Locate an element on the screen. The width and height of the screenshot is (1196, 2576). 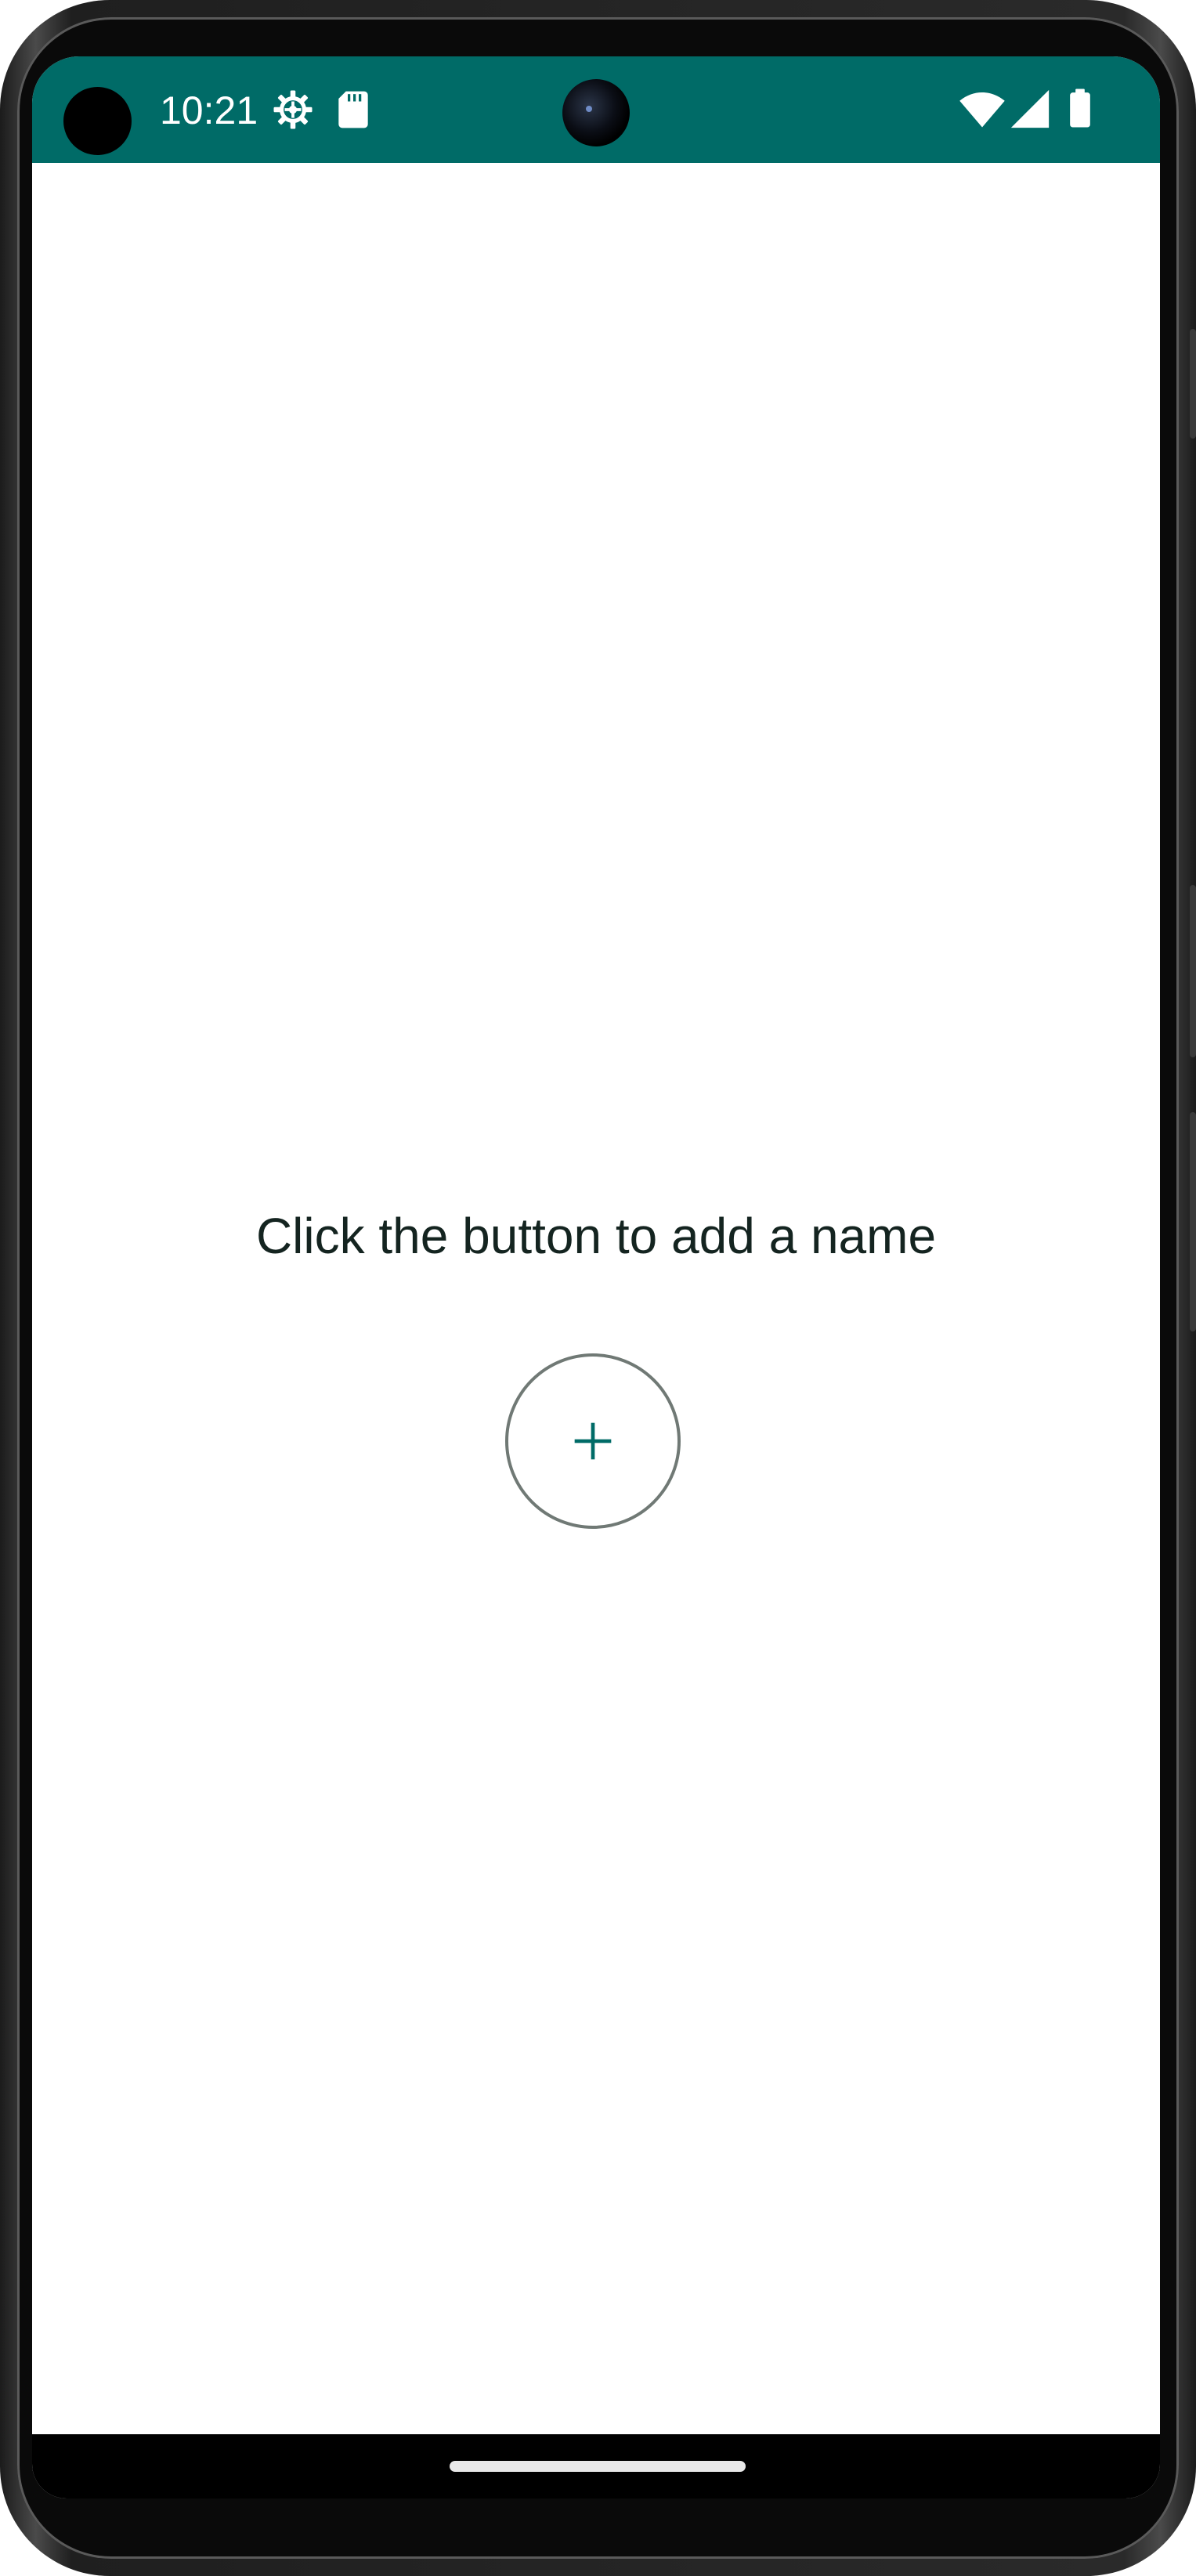
front-camera is located at coordinates (596, 112).